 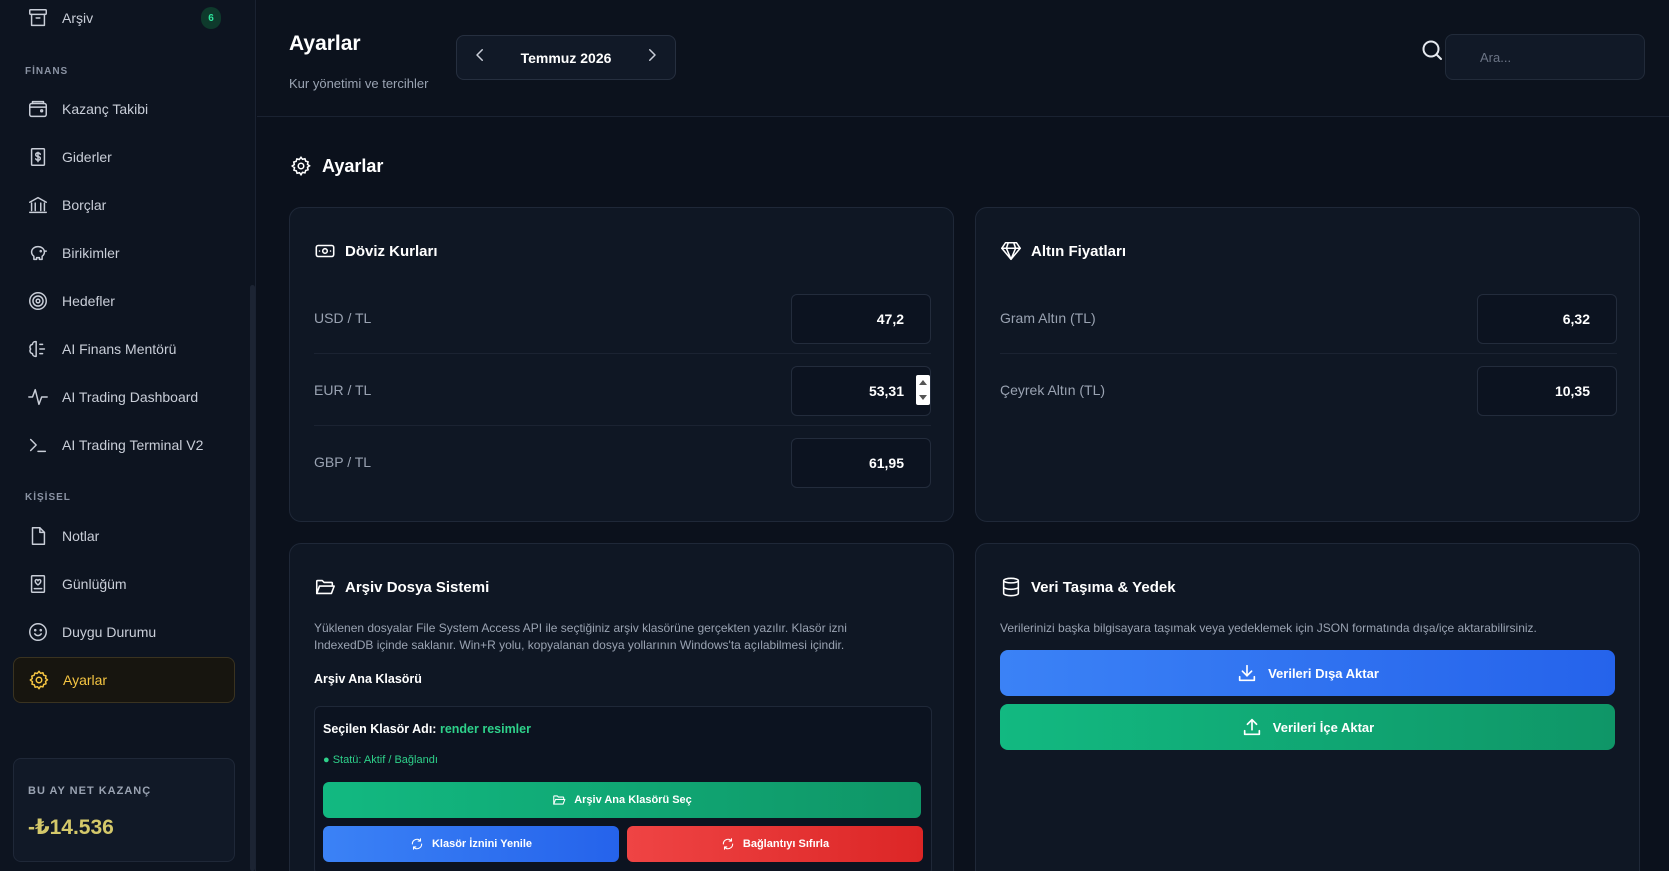 What do you see at coordinates (482, 844) in the screenshot?
I see `button-label: Klasör İznini Yenile` at bounding box center [482, 844].